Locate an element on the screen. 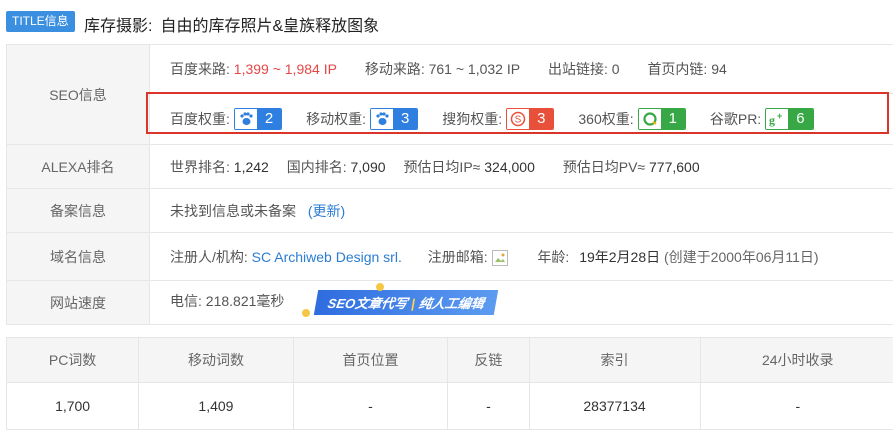  seo-ad-banner: SEO文章代写|纯人工编辑 is located at coordinates (406, 302).